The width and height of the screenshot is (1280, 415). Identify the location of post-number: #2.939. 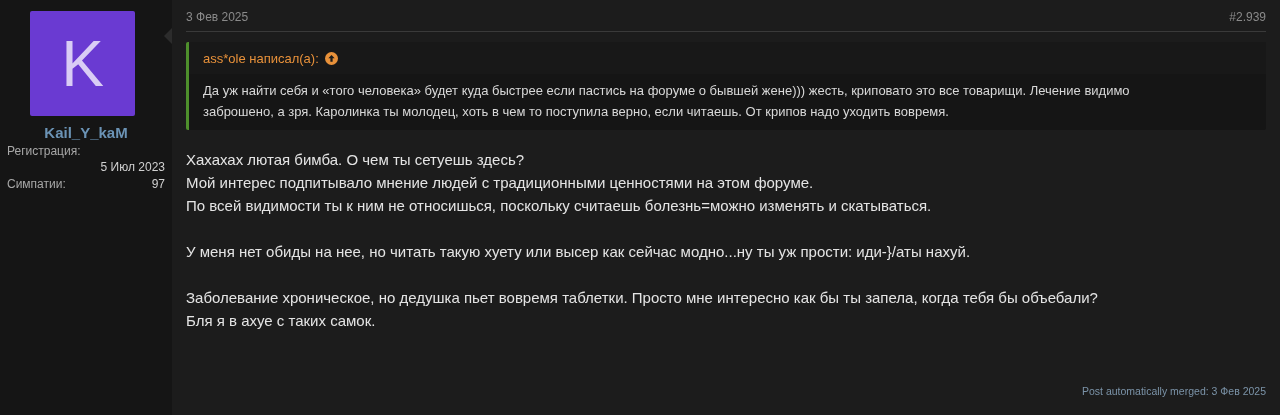
(1247, 17).